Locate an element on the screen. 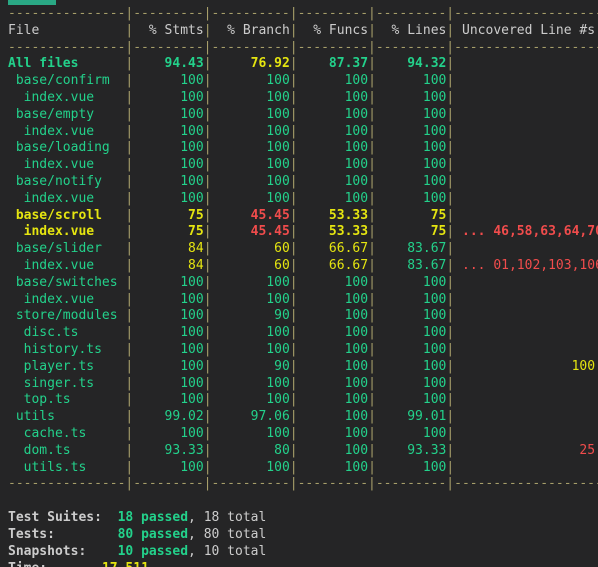  table-row: utils | 99.02| 97.06| 100| 99.01| | is located at coordinates (299, 417).